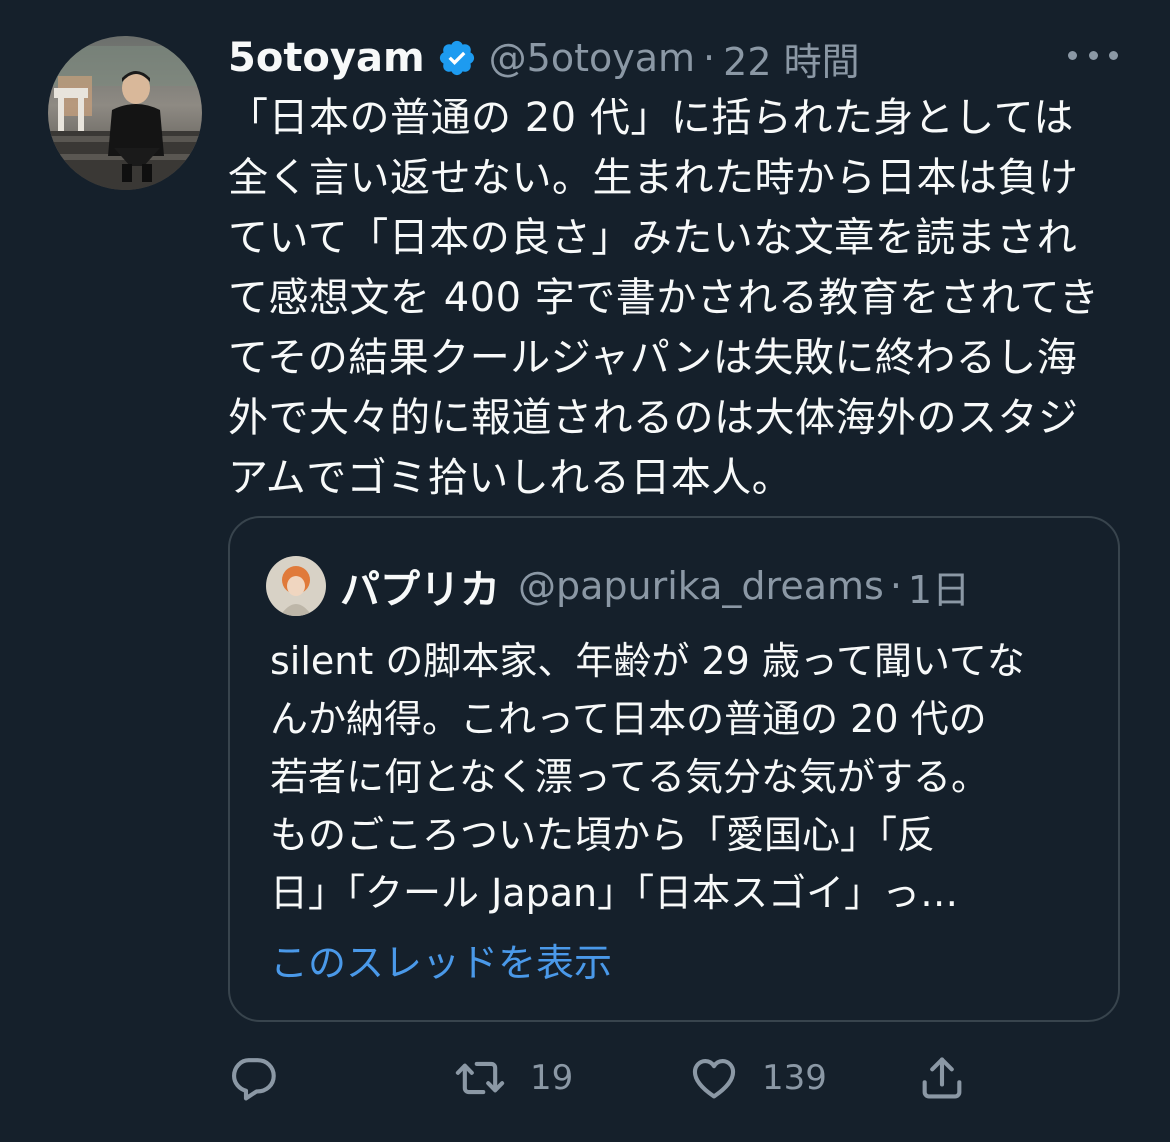 Image resolution: width=1170 pixels, height=1142 pixels. Describe the element at coordinates (651, 118) in the screenshot. I see `tweet-body-line: 「日本の普通の 20 代」に括られた身としては` at that location.